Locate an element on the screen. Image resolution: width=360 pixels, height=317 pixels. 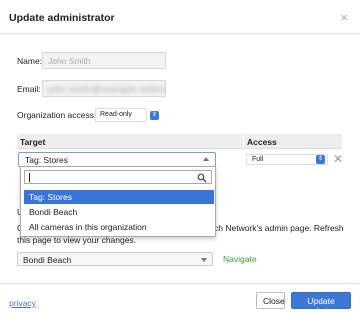
target-column-header: Target is located at coordinates (33, 142).